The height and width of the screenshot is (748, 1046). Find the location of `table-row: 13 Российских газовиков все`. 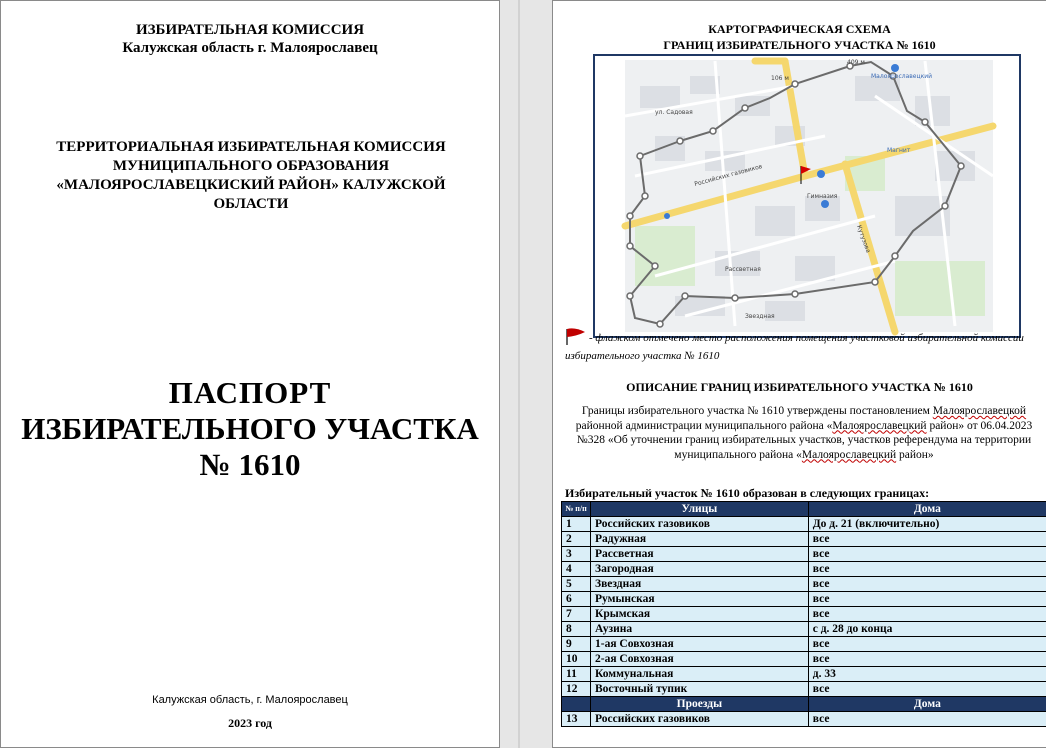

table-row: 13 Российских газовиков все is located at coordinates (803, 719).